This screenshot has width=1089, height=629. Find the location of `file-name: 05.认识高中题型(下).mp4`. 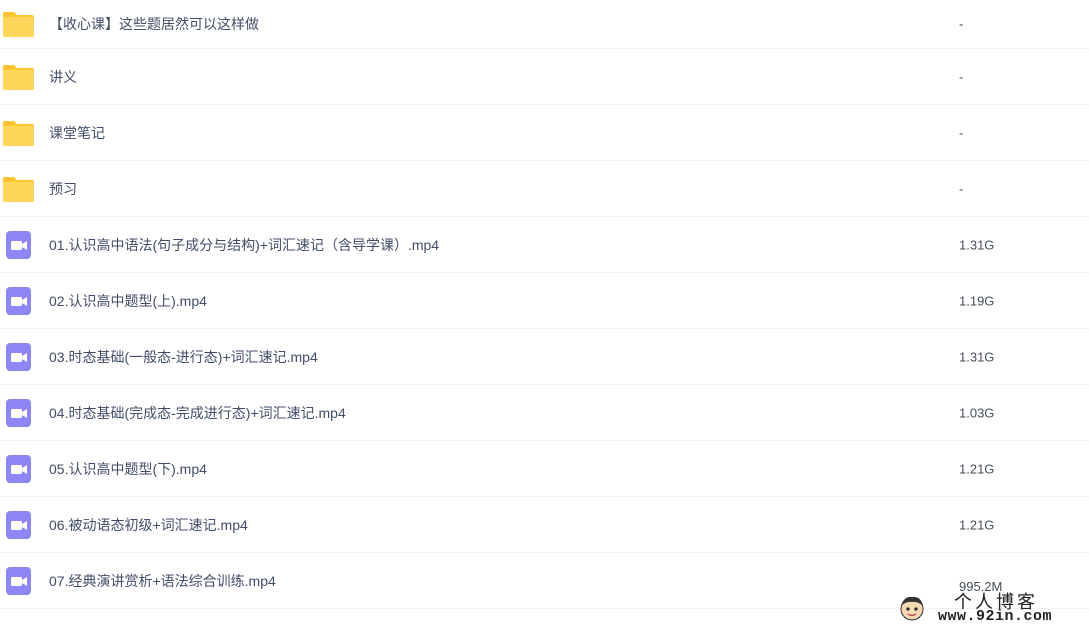

file-name: 05.认识高中题型(下).mp4 is located at coordinates (128, 469).